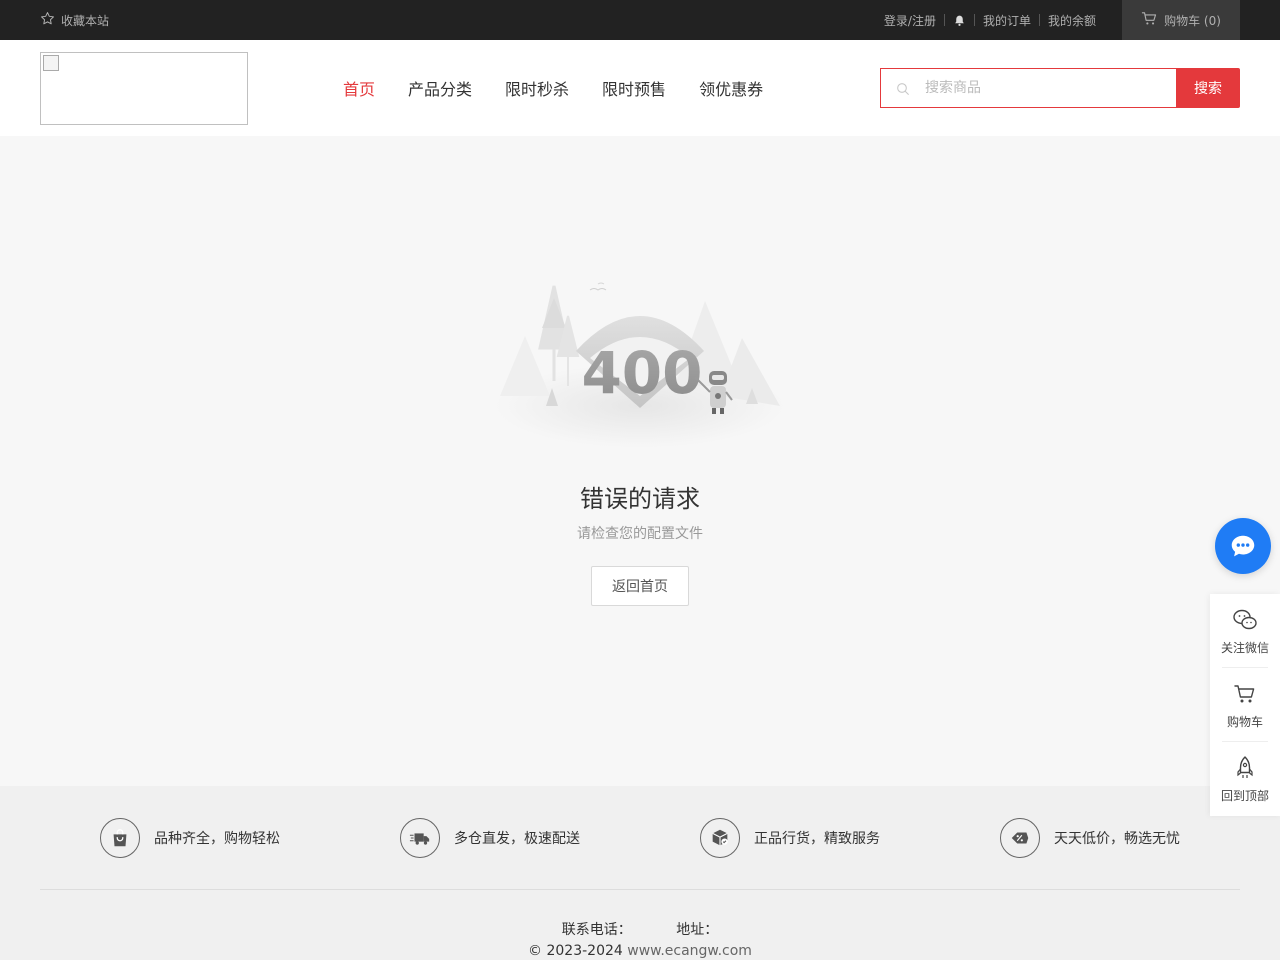  What do you see at coordinates (1192, 20) in the screenshot?
I see `cart-label: 购物车 (0)` at bounding box center [1192, 20].